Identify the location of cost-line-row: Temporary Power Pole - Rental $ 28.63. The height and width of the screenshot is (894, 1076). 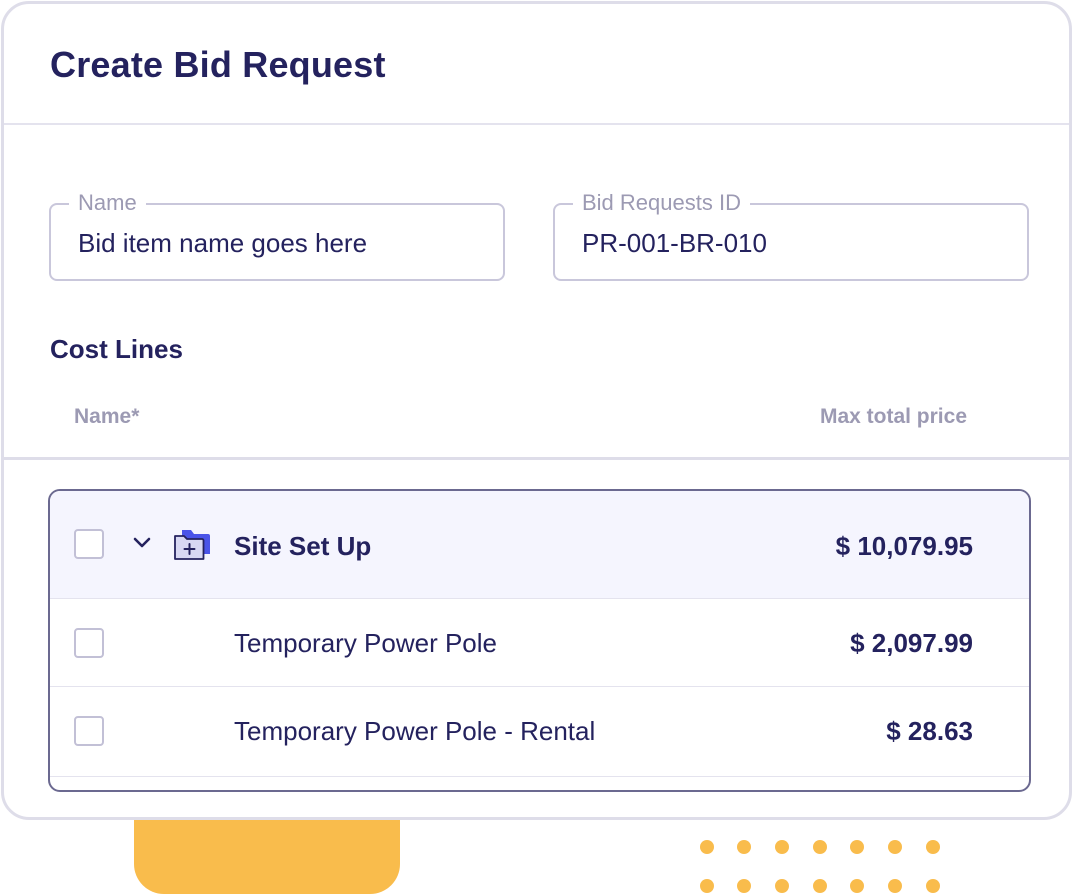
(539, 732).